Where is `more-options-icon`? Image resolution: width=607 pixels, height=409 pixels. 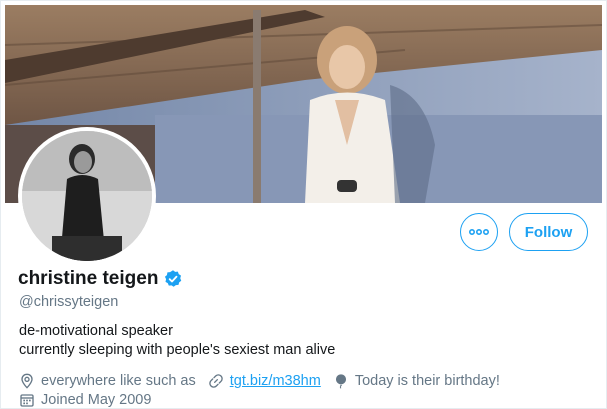 more-options-icon is located at coordinates (479, 232).